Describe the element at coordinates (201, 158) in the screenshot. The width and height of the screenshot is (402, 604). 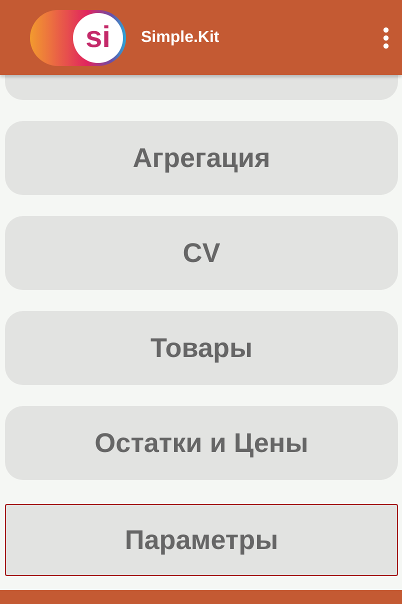
I see `menu-button: Агрегация` at that location.